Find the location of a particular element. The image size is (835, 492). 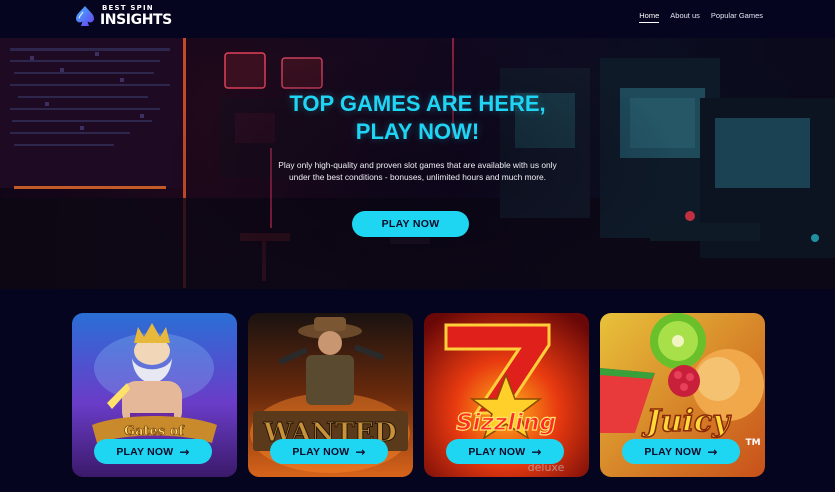

hero-play-now-button: PLAY NOW is located at coordinates (410, 224).